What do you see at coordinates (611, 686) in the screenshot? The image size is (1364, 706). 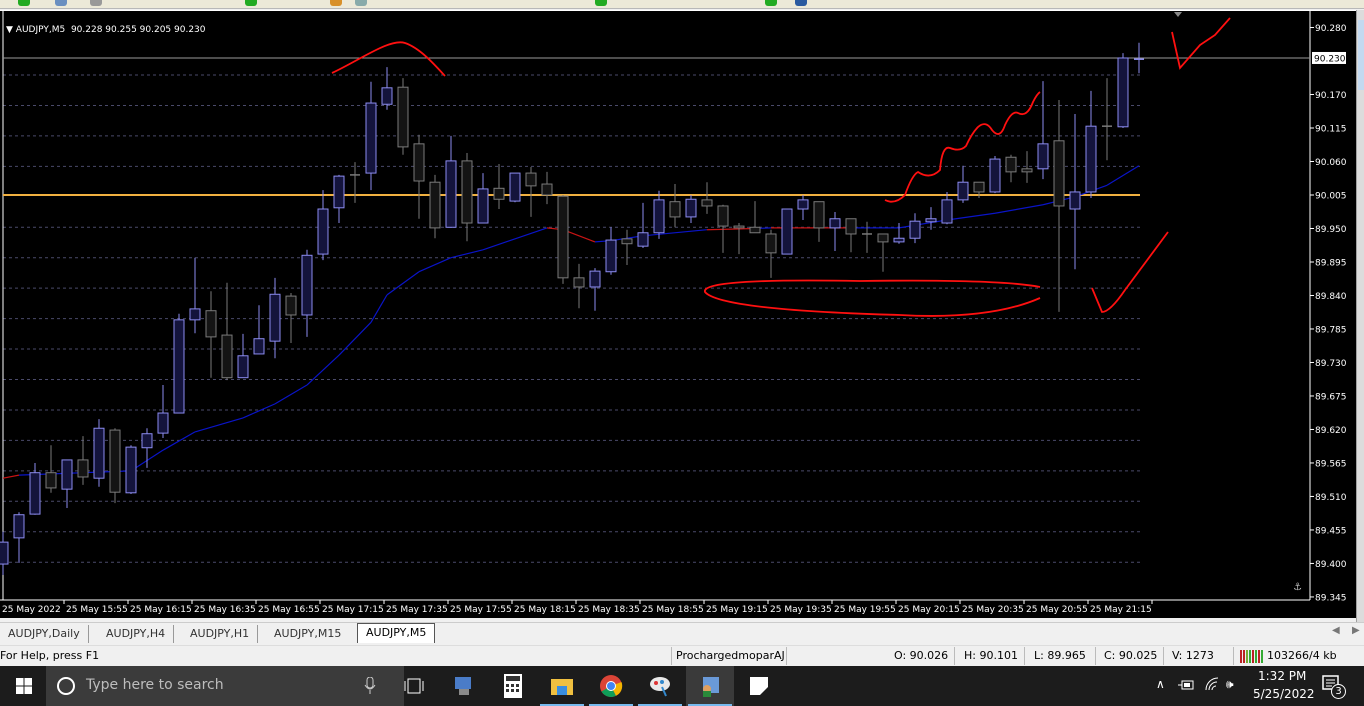 I see `taskbar-app-chrome` at bounding box center [611, 686].